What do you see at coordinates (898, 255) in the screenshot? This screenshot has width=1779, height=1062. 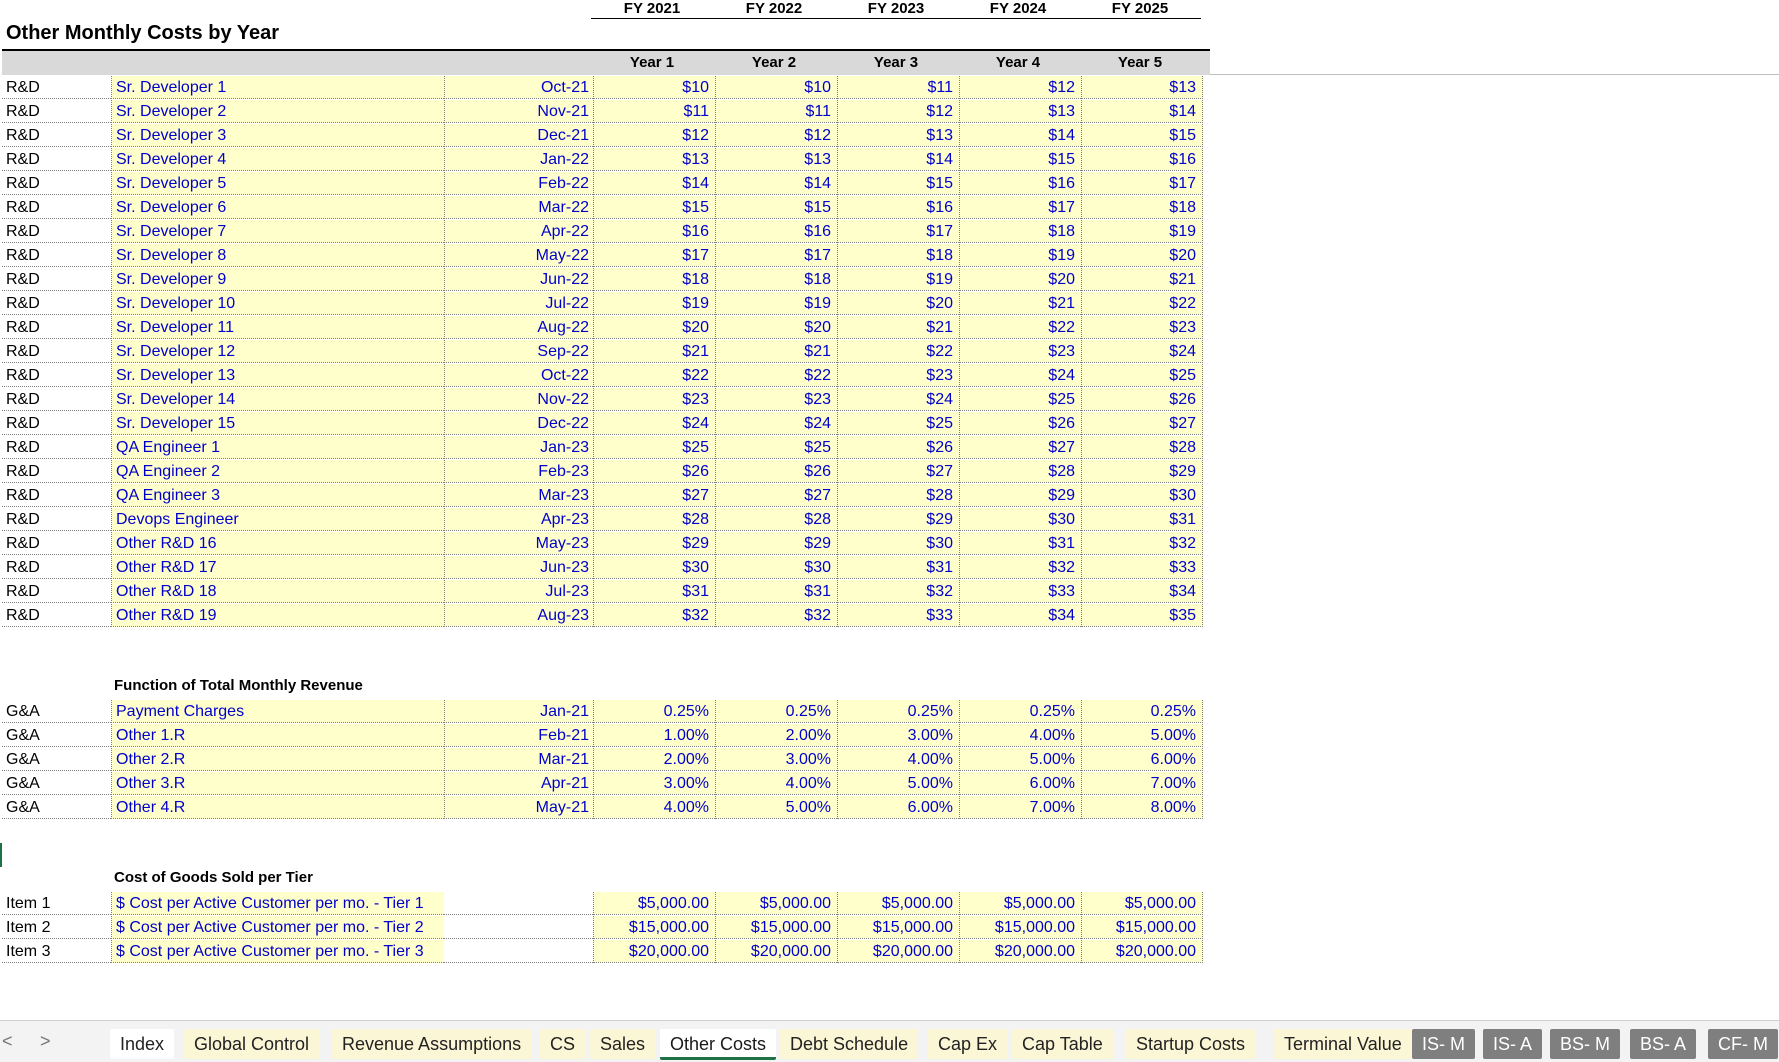 I see `year-value-cell: $18` at bounding box center [898, 255].